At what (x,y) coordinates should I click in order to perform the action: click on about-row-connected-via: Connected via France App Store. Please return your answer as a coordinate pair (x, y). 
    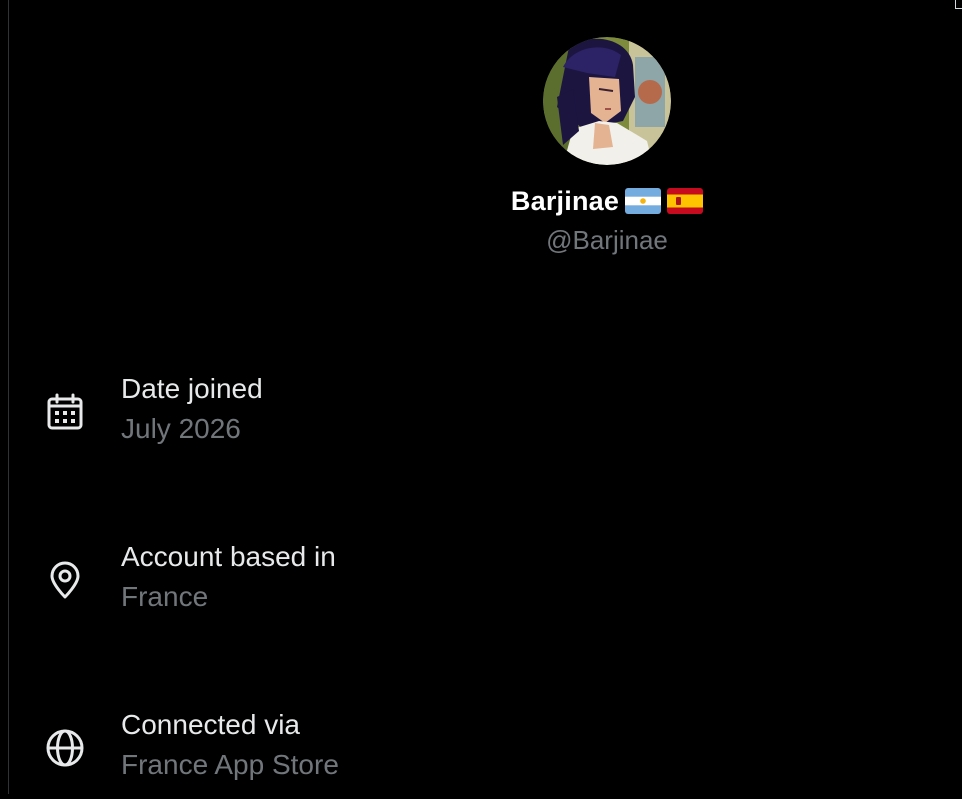
    Looking at the image, I should click on (481, 754).